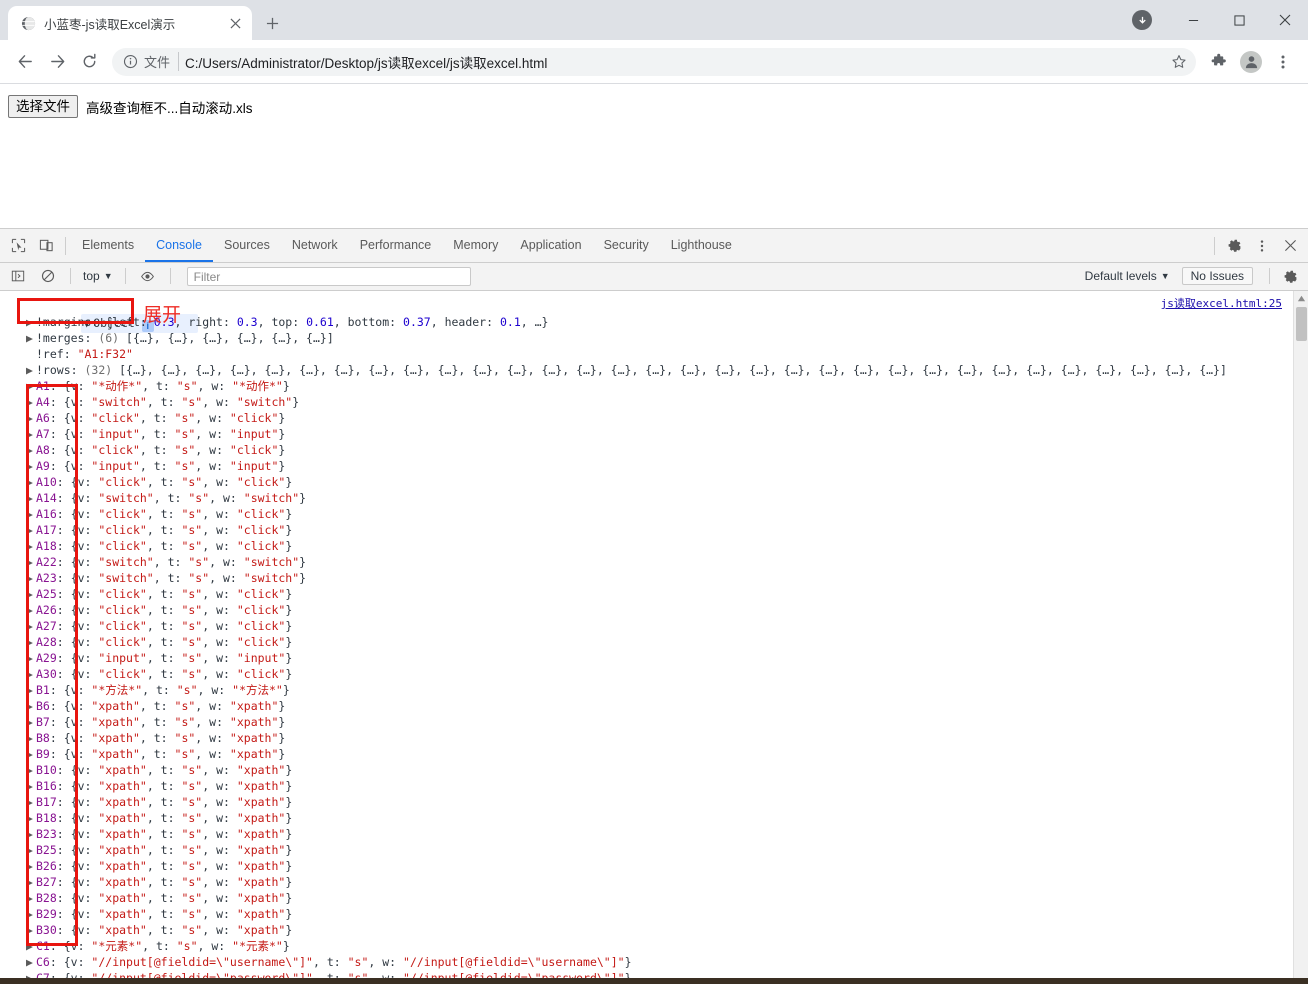  Describe the element at coordinates (654, 770) in the screenshot. I see `console-property-row: ▶ B10: {v: "xpath", t: "s", w: "xpath"}` at that location.